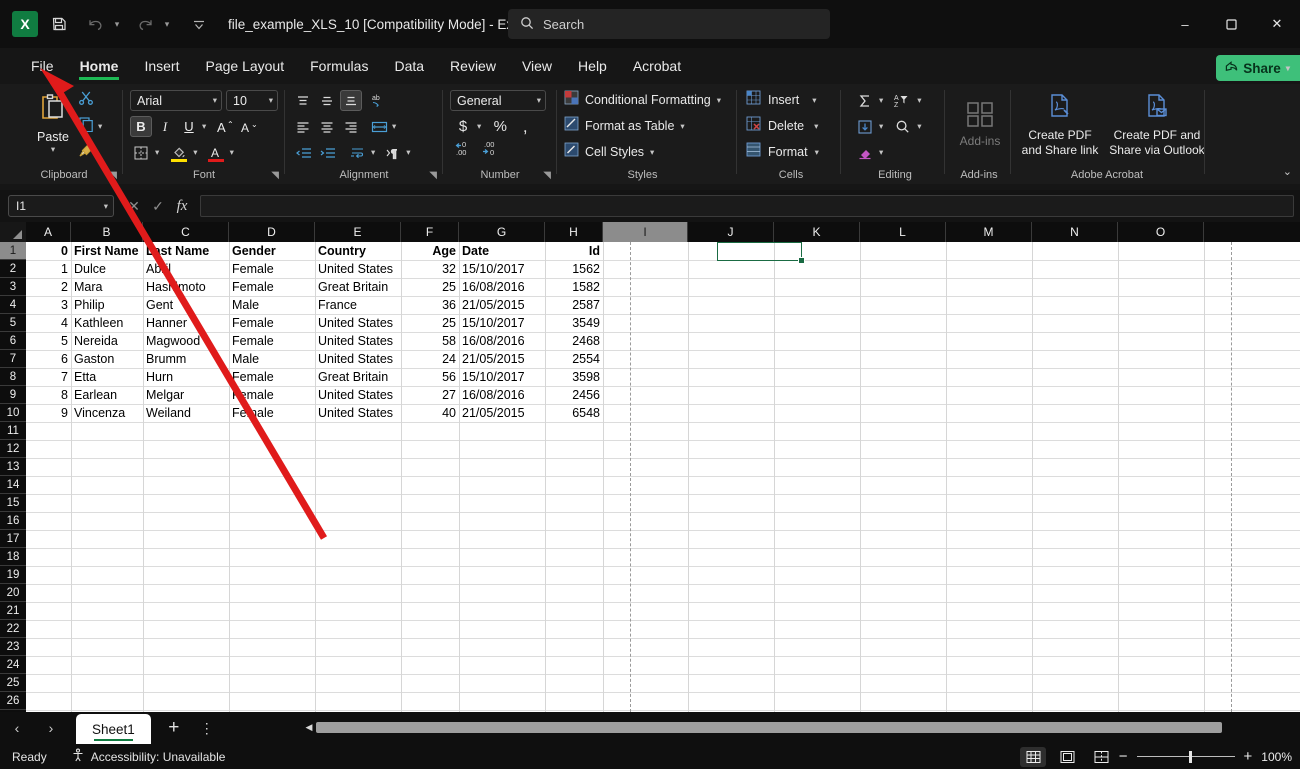 The image size is (1300, 769). What do you see at coordinates (13, 341) in the screenshot?
I see `row-header-6: 6` at bounding box center [13, 341].